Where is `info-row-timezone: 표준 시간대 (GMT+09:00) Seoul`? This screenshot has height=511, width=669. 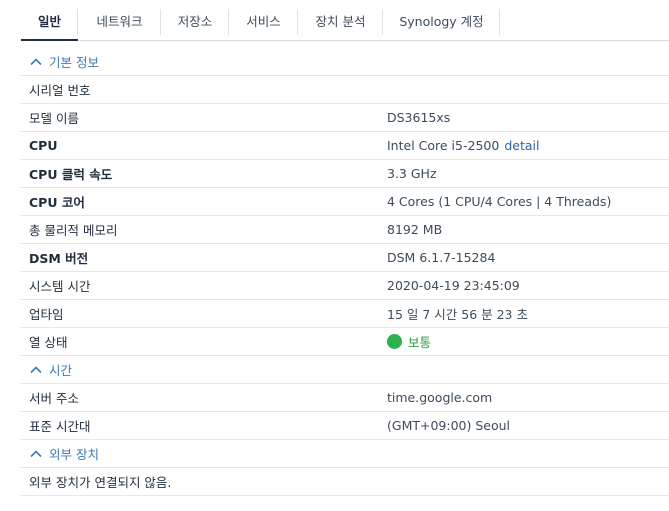 info-row-timezone: 표준 시간대 (GMT+09:00) Seoul is located at coordinates (345, 426).